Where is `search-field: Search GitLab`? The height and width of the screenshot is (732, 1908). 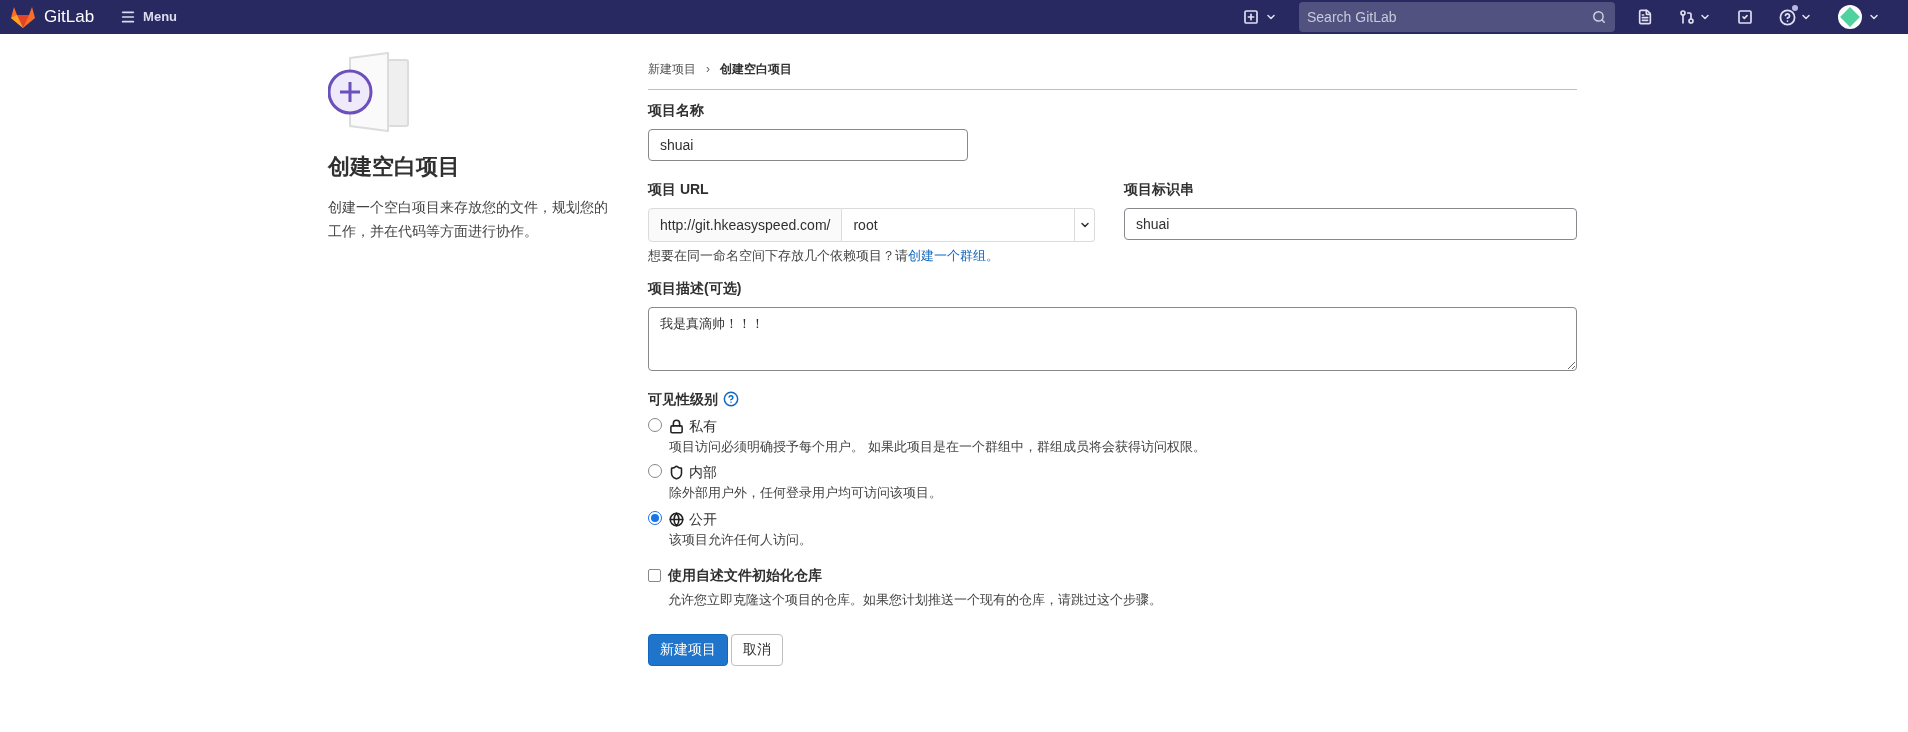
search-field: Search GitLab is located at coordinates (1457, 17).